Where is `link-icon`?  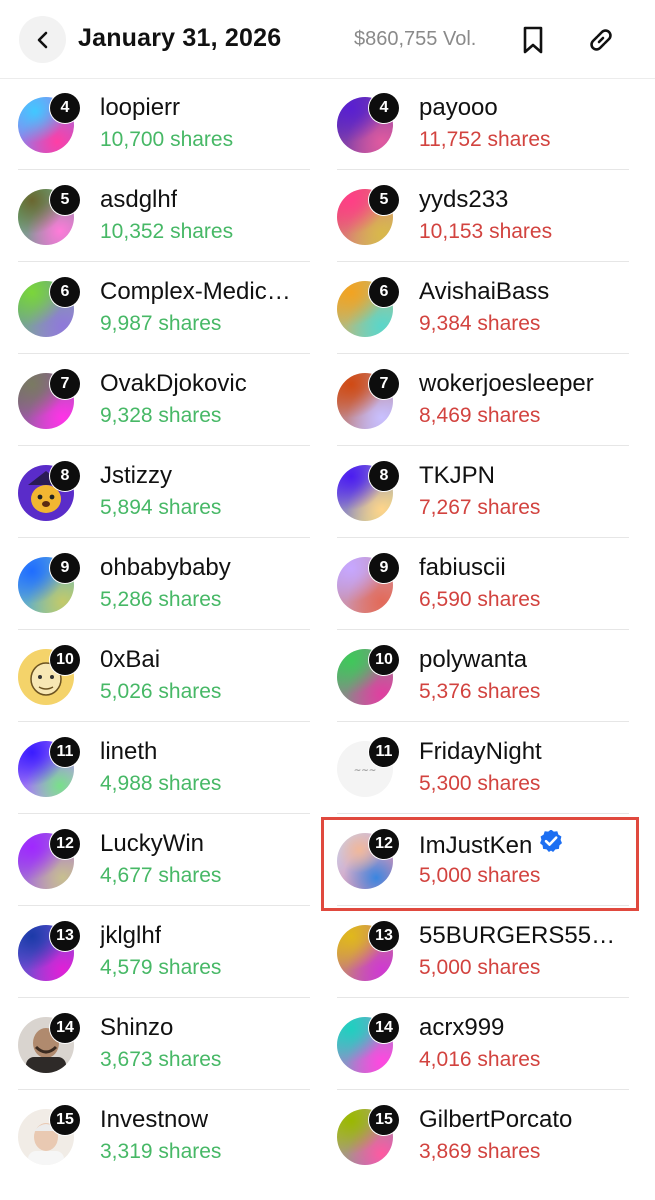 link-icon is located at coordinates (601, 40).